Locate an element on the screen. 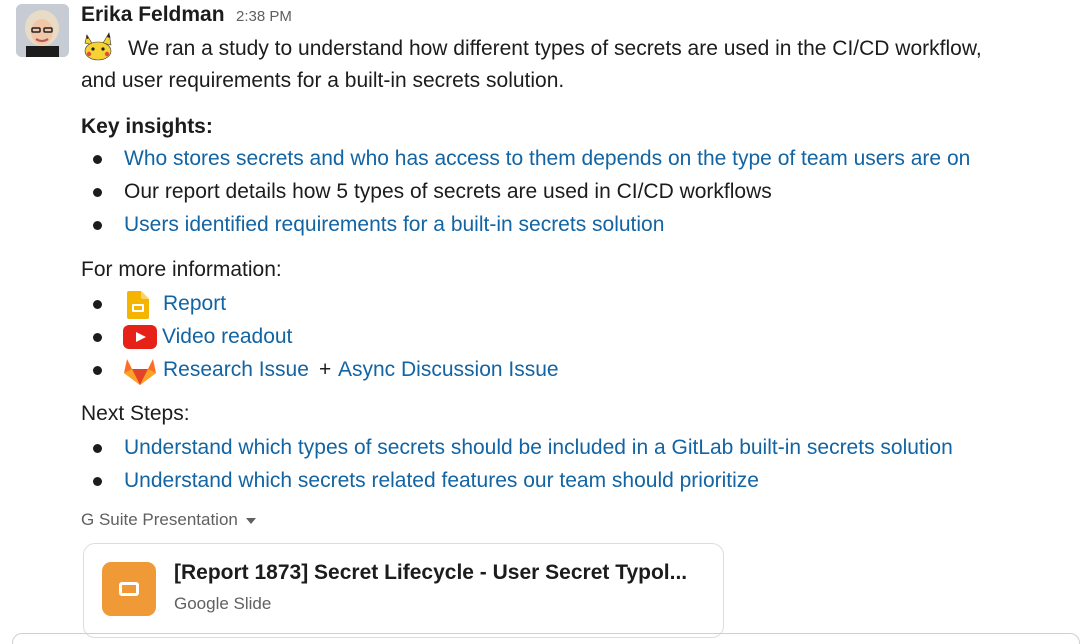  report-link: Report is located at coordinates (194, 304).